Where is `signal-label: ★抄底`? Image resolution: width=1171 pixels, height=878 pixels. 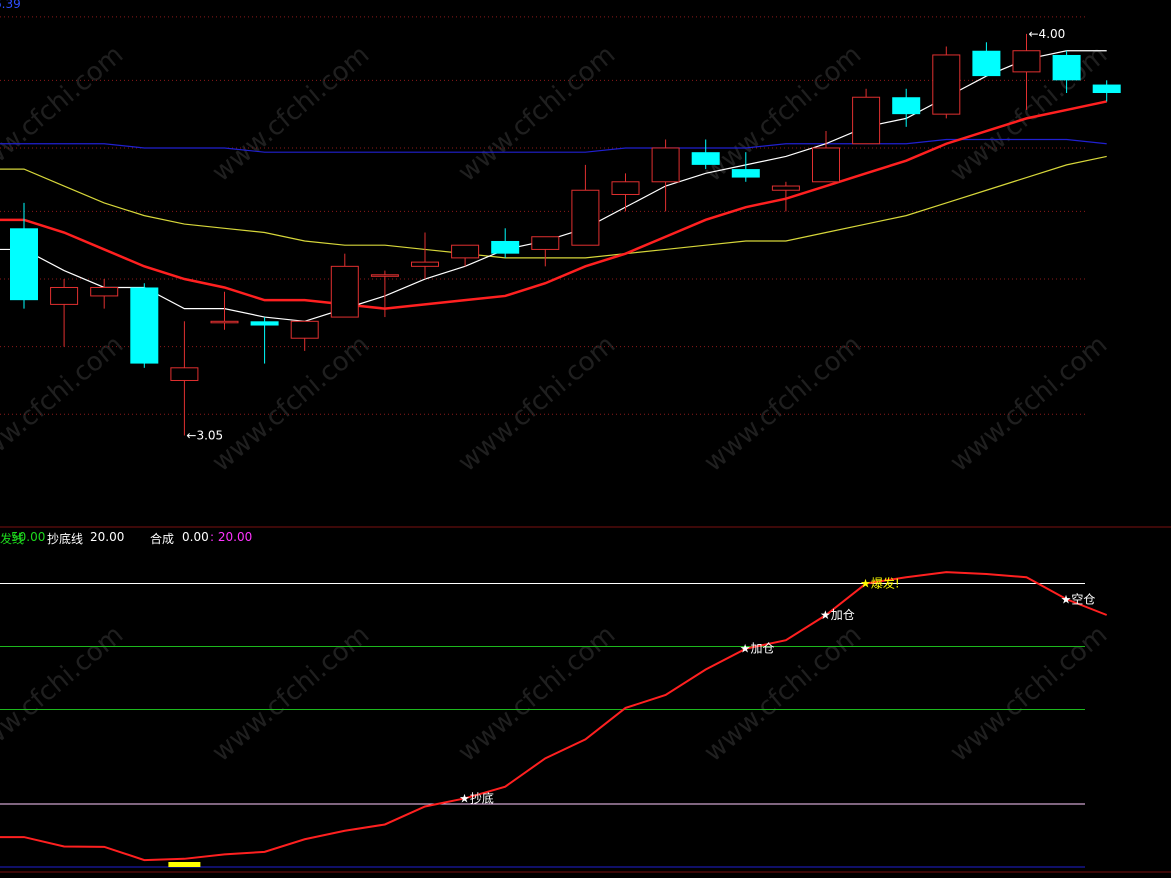 signal-label: ★抄底 is located at coordinates (476, 797).